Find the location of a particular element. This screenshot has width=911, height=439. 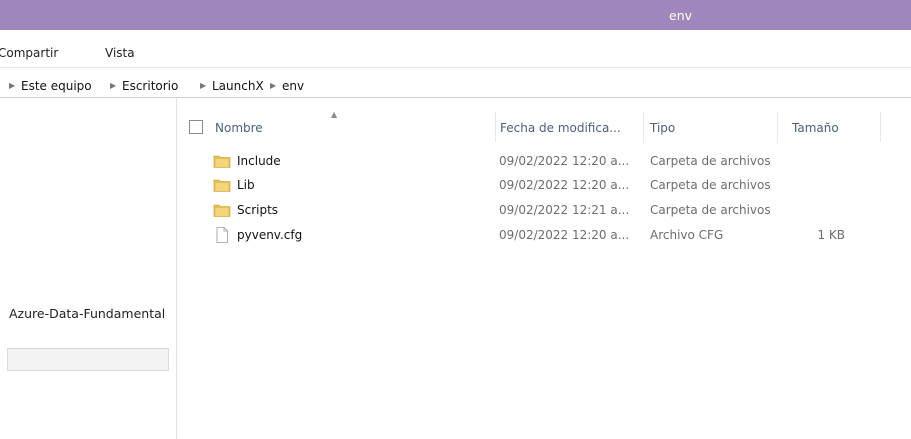

file-icon is located at coordinates (222, 235).